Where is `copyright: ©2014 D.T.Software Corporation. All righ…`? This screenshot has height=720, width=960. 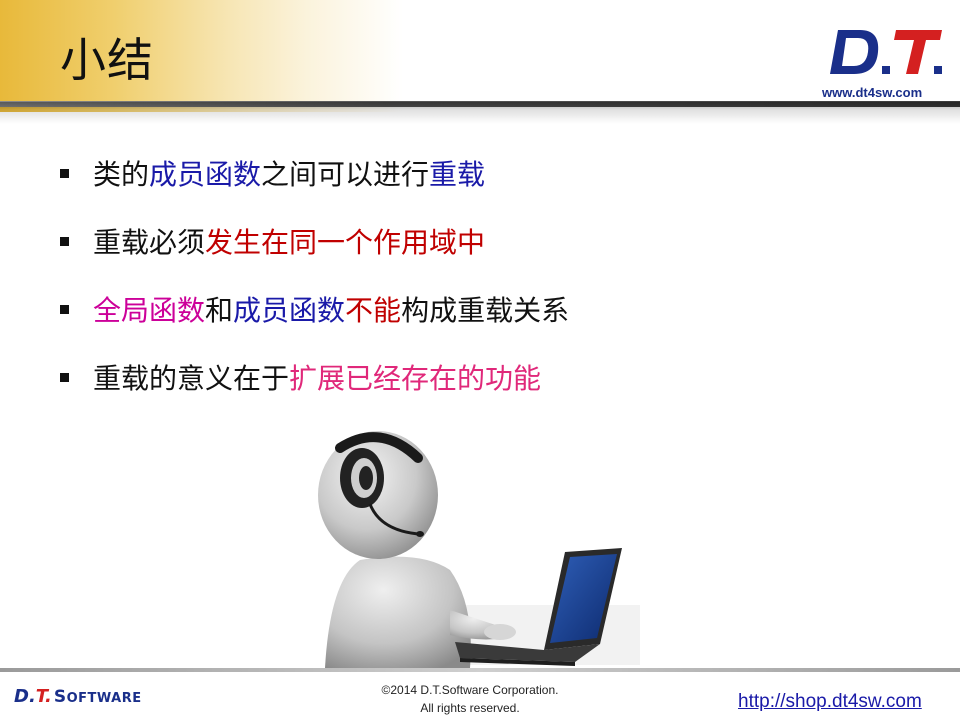 copyright: ©2014 D.T.Software Corporation. All righ… is located at coordinates (470, 699).